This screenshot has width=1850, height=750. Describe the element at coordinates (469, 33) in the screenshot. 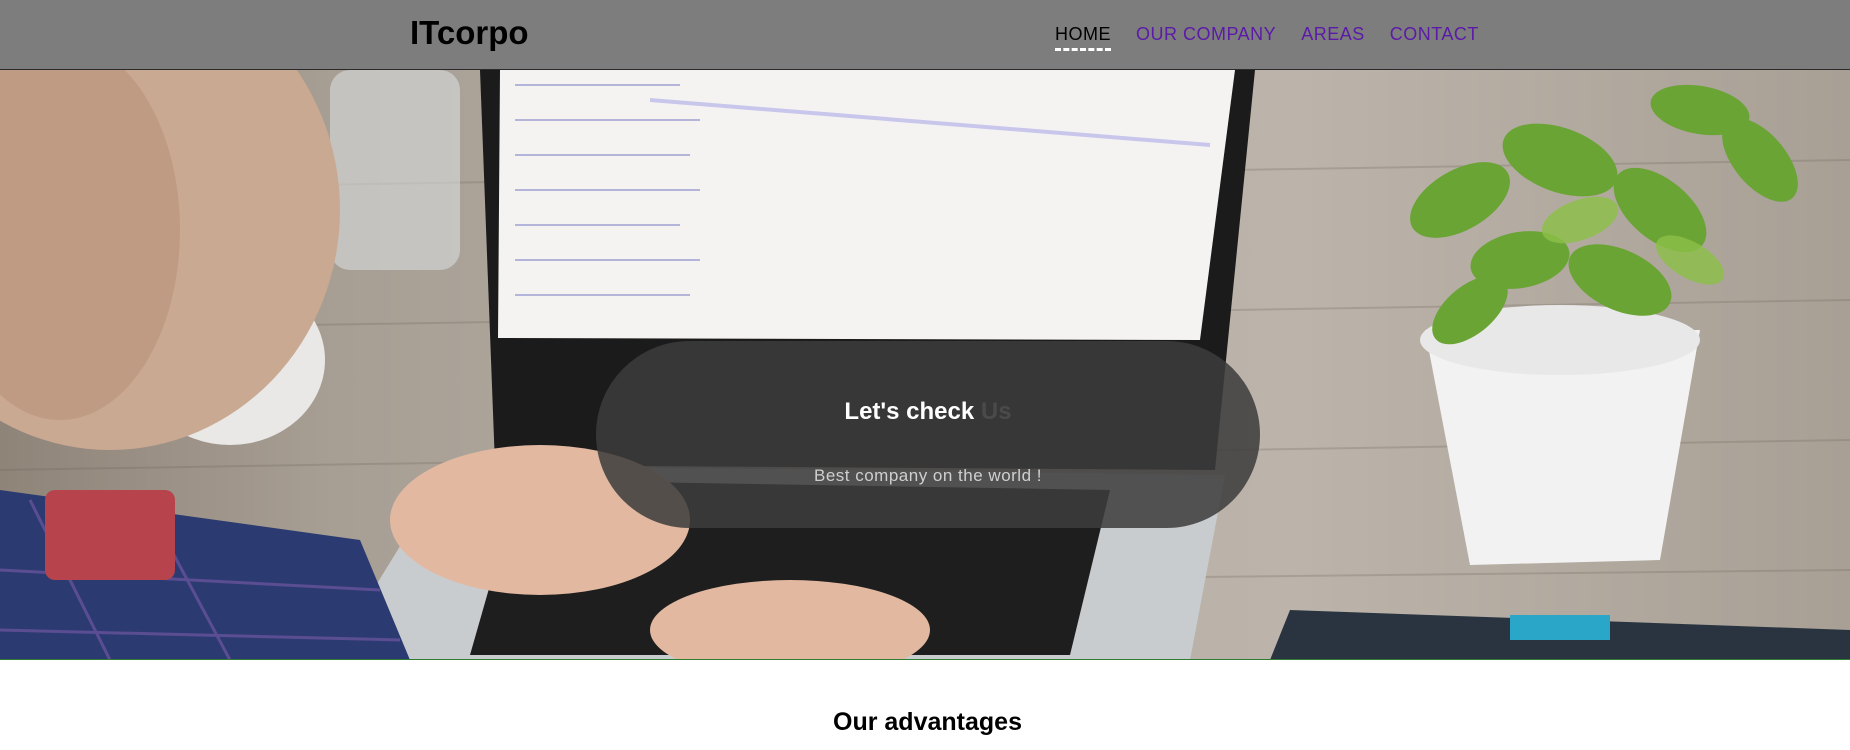

I see `site-logo: ITcorpo` at that location.